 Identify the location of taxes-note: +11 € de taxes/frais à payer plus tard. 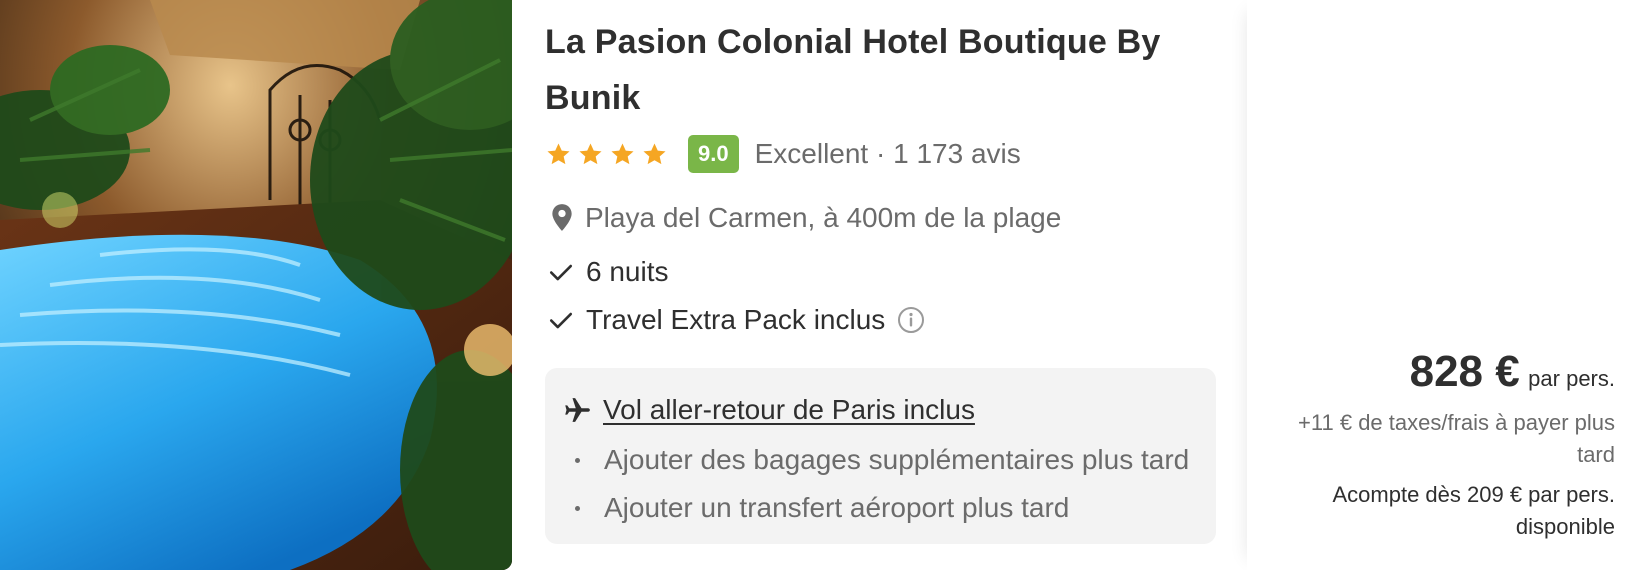
(1456, 438).